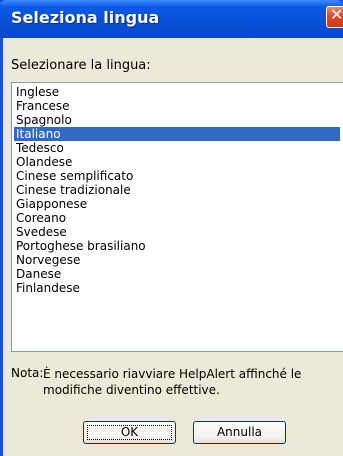 Image resolution: width=343 pixels, height=456 pixels. Describe the element at coordinates (177, 162) in the screenshot. I see `language-item-olandese: Olandese` at that location.